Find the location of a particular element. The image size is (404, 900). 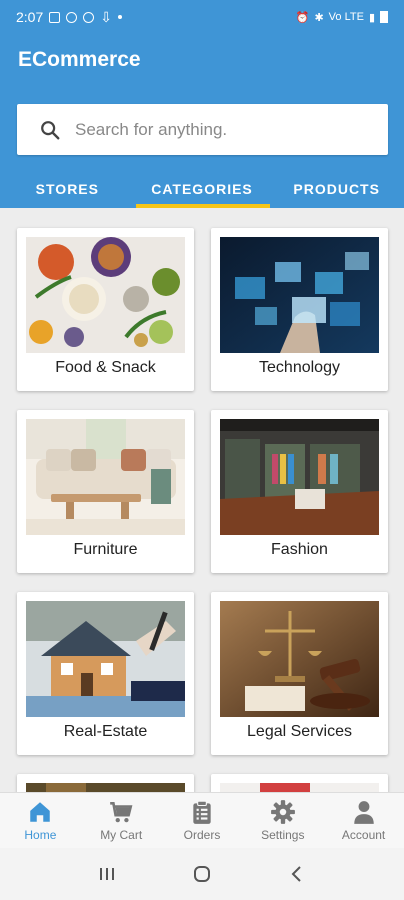

legal-services-image is located at coordinates (299, 659).